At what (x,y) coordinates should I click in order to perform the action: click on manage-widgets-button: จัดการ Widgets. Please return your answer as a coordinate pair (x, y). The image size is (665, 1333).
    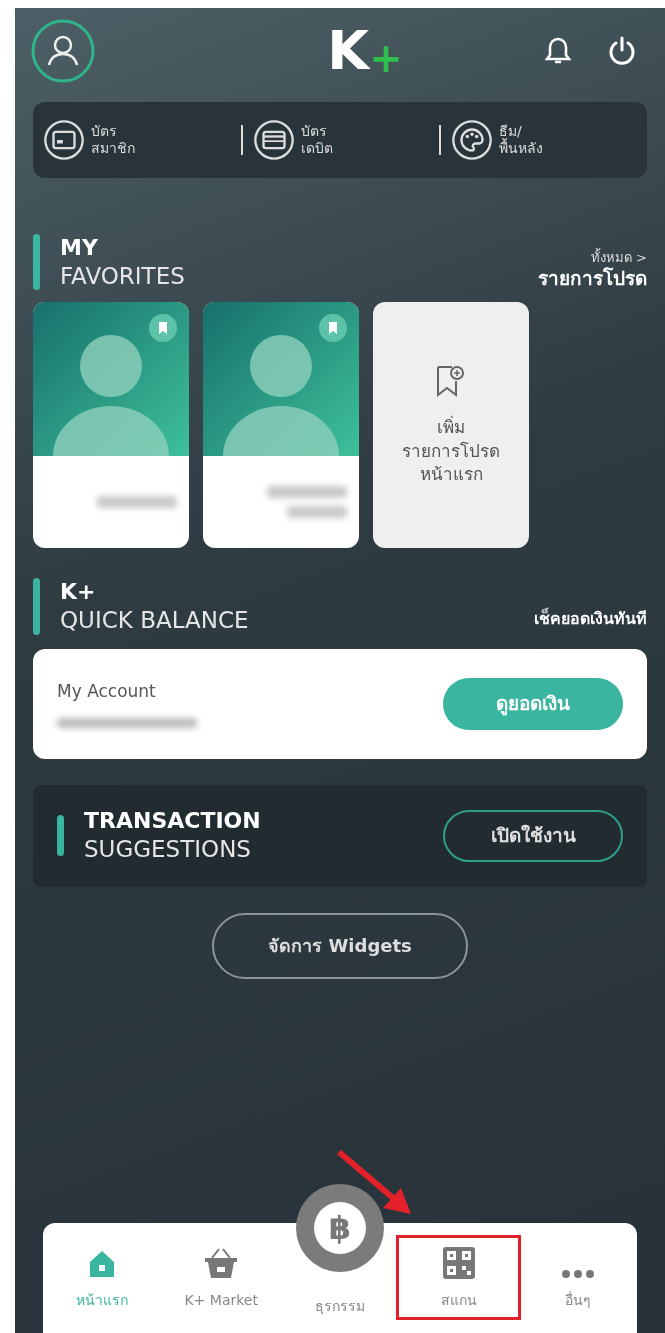
    Looking at the image, I should click on (340, 945).